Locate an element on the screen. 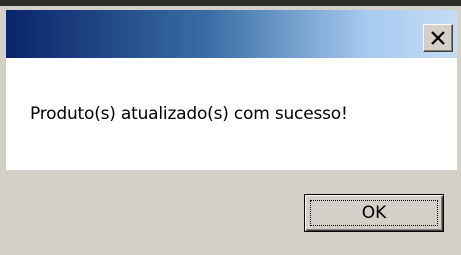 Image resolution: width=461 pixels, height=255 pixels. dialog-message: Produto(s) atualizado(s) com sucesso! is located at coordinates (189, 114).